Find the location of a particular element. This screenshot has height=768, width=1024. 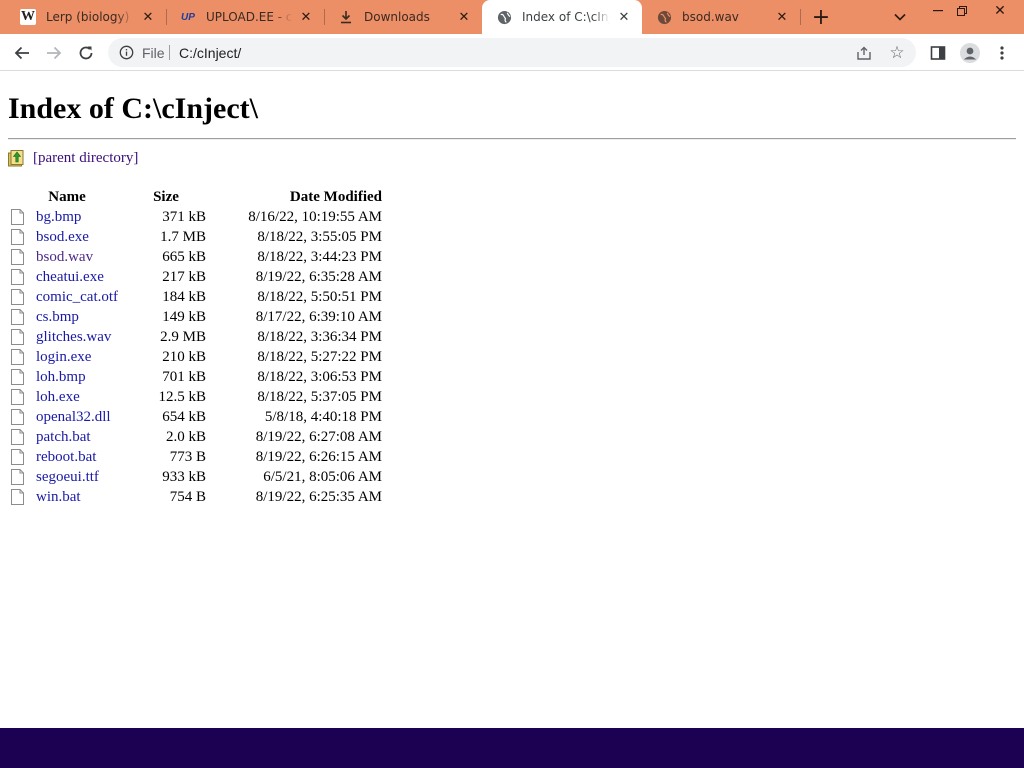

file-link: loh.exe is located at coordinates (58, 397).